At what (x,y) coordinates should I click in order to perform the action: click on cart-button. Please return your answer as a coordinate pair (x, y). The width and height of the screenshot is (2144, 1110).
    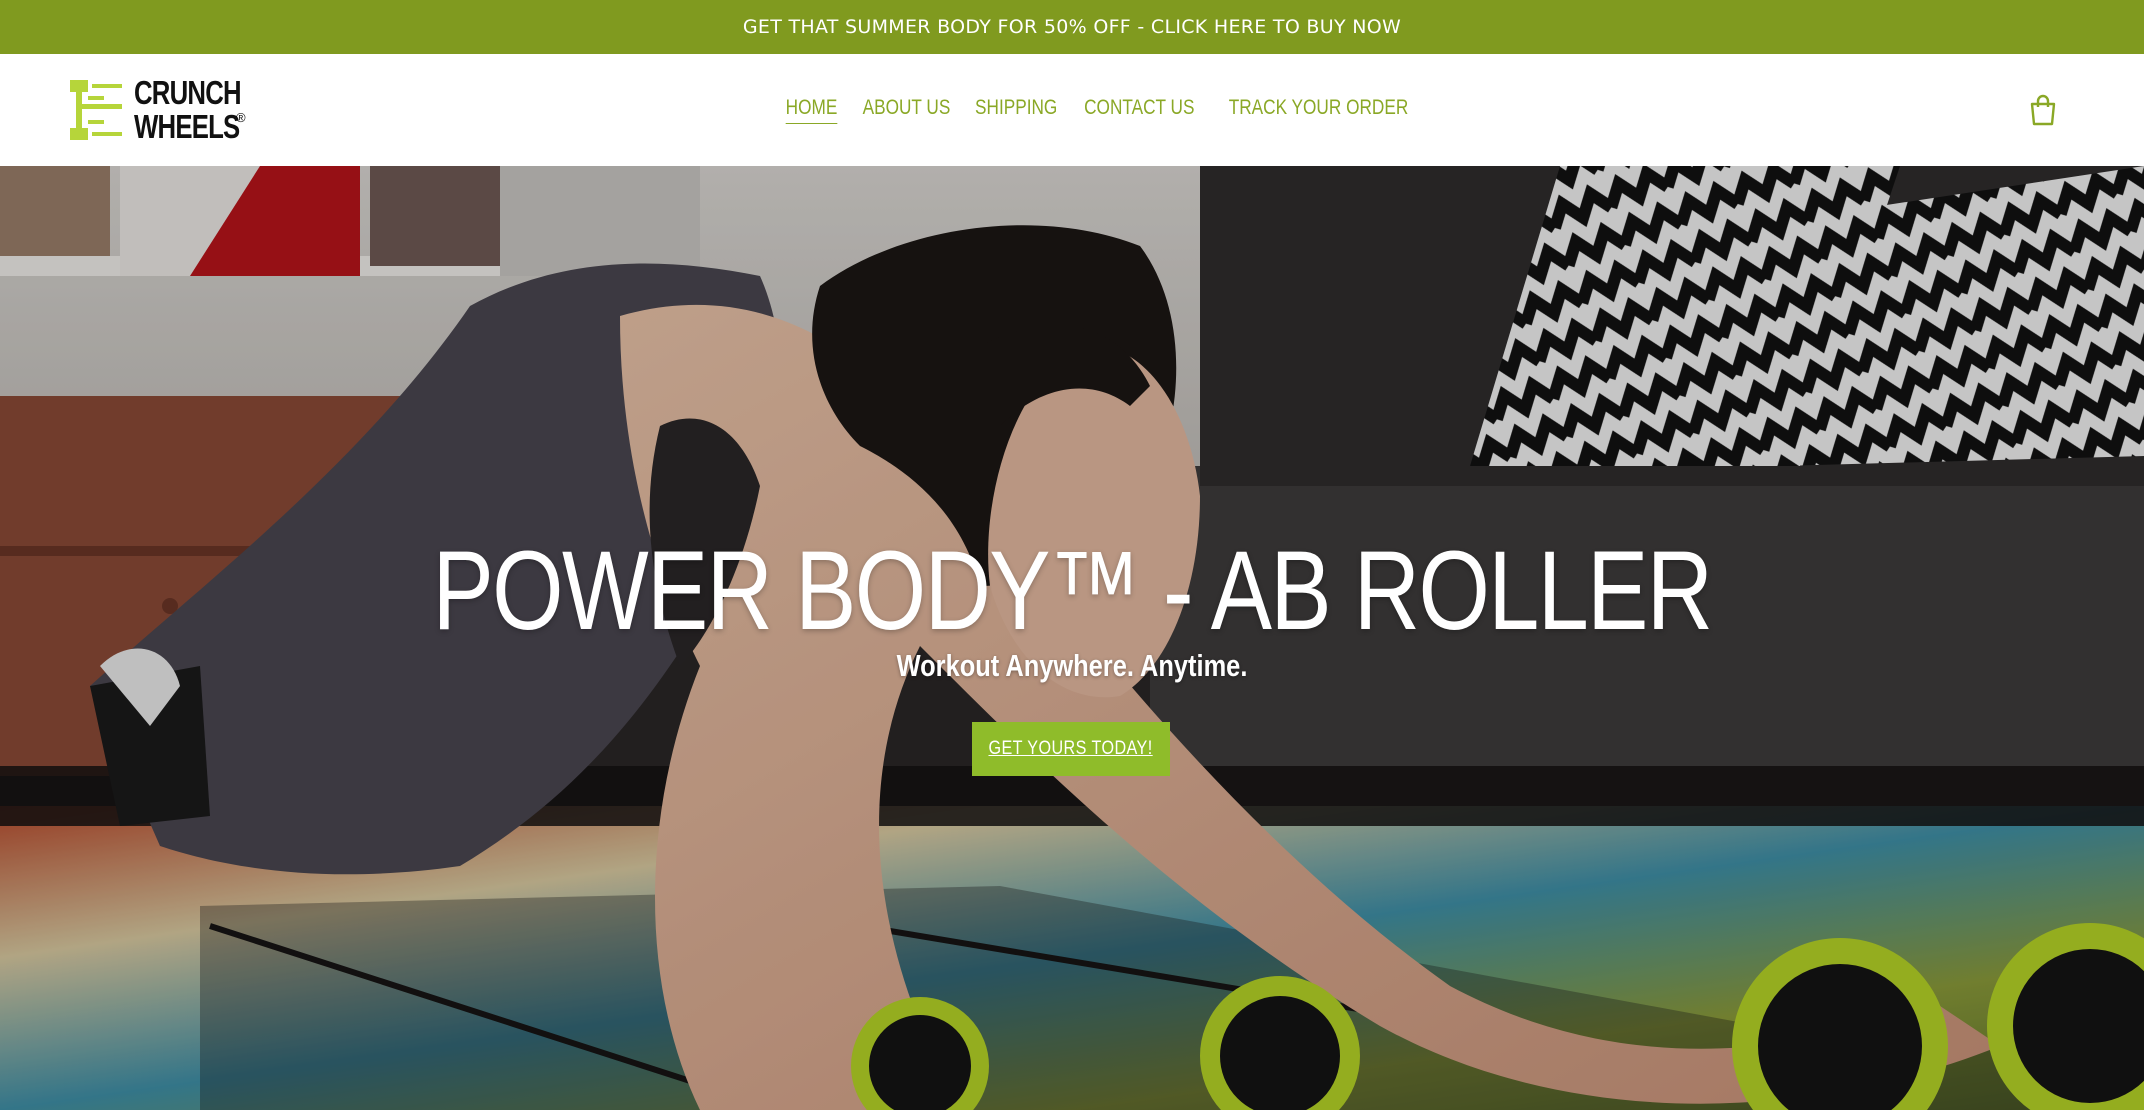
    Looking at the image, I should click on (2043, 110).